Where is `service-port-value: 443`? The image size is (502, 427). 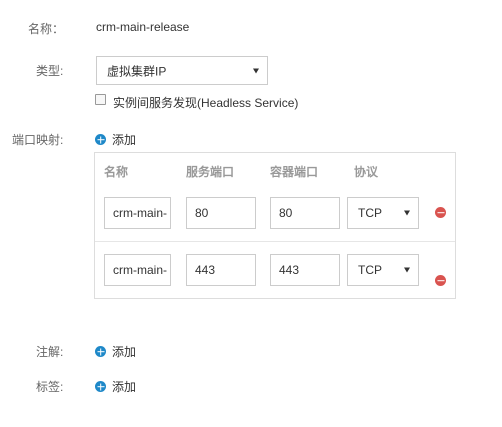 service-port-value: 443 is located at coordinates (205, 270).